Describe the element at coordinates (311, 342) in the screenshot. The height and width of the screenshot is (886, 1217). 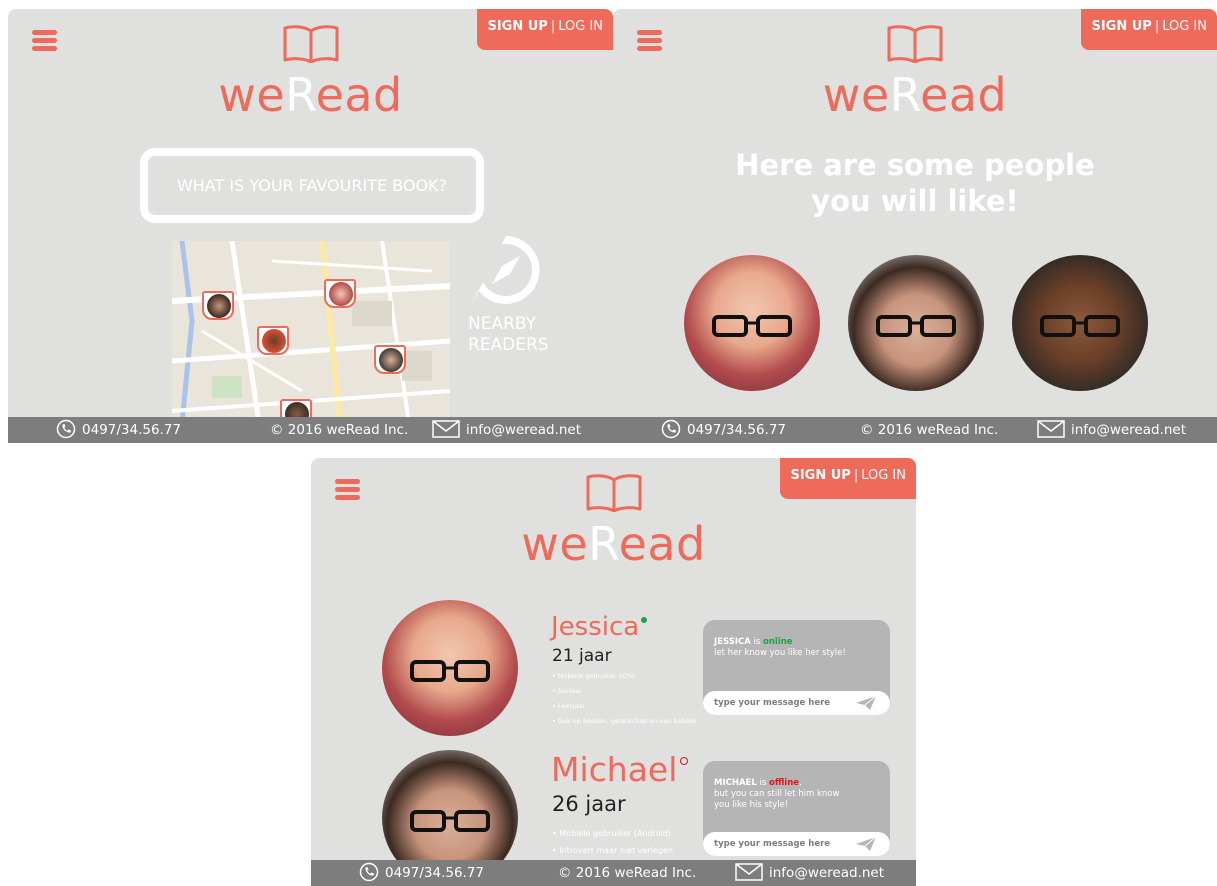
I see `nearby-map` at that location.